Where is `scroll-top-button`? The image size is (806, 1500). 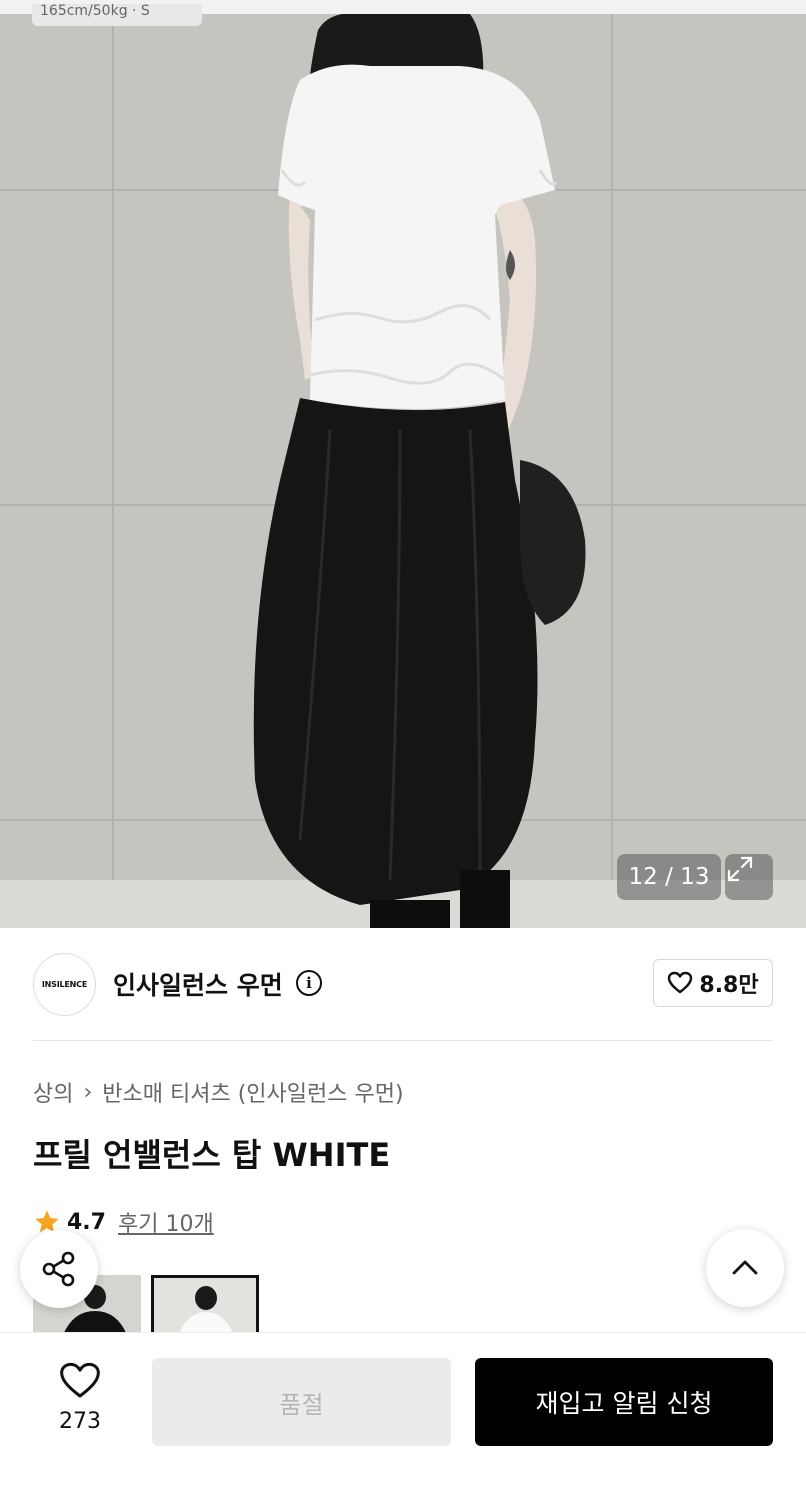 scroll-top-button is located at coordinates (745, 1268).